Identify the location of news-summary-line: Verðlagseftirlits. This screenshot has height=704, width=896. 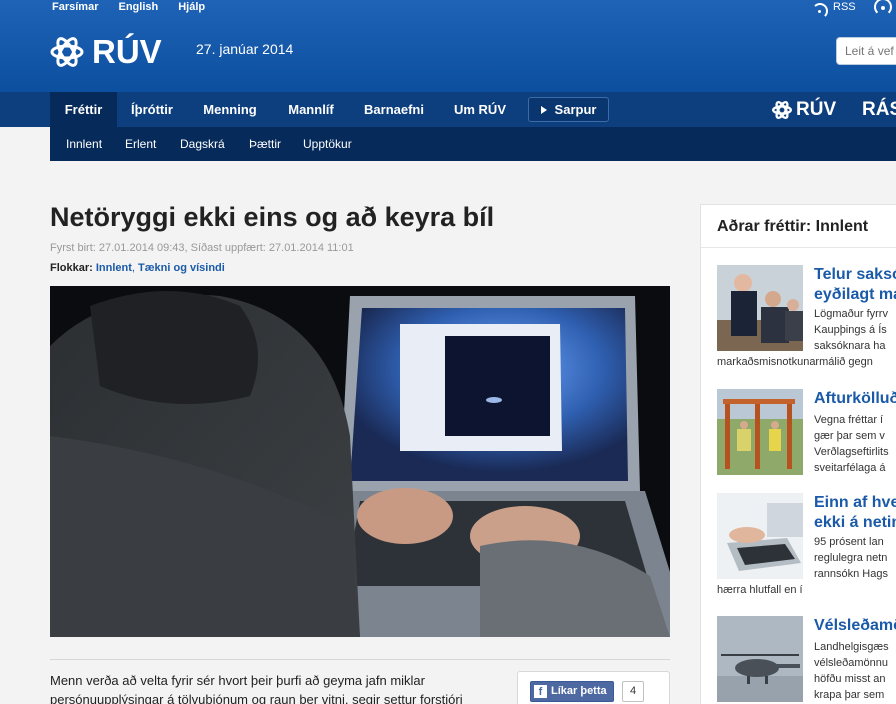
(851, 452).